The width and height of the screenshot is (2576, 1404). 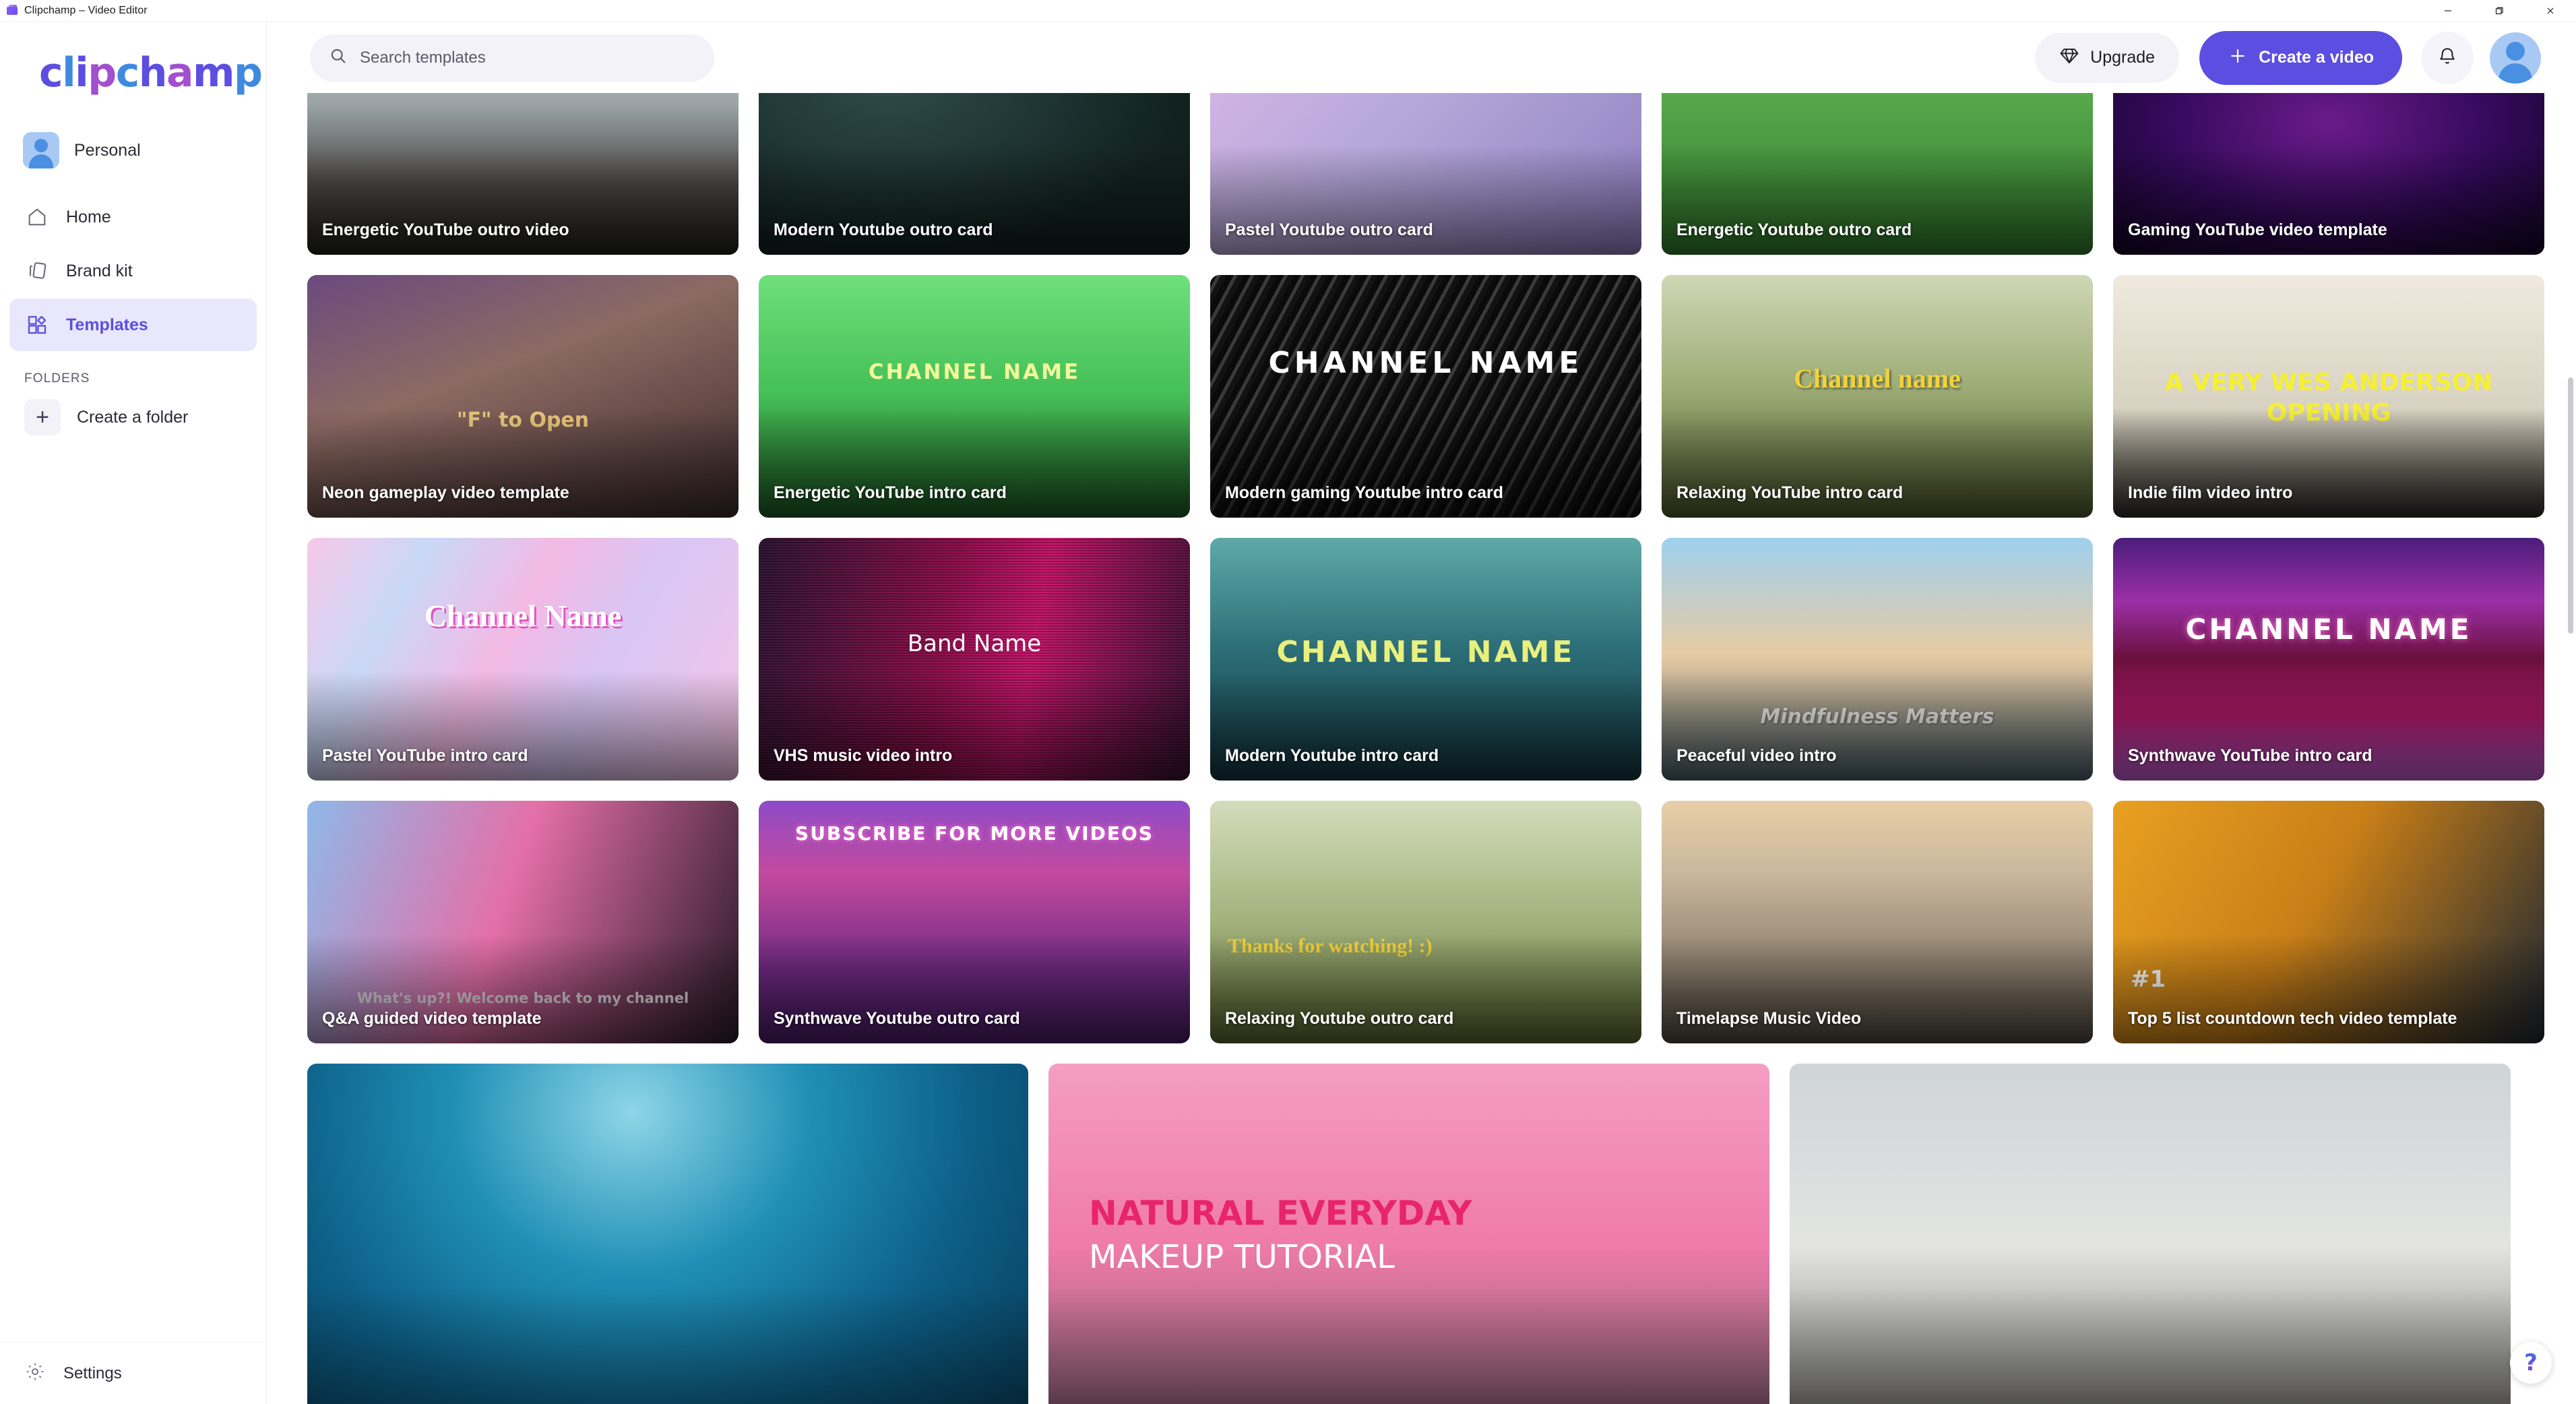 What do you see at coordinates (974, 643) in the screenshot?
I see `template-overlay-text: Band Name` at bounding box center [974, 643].